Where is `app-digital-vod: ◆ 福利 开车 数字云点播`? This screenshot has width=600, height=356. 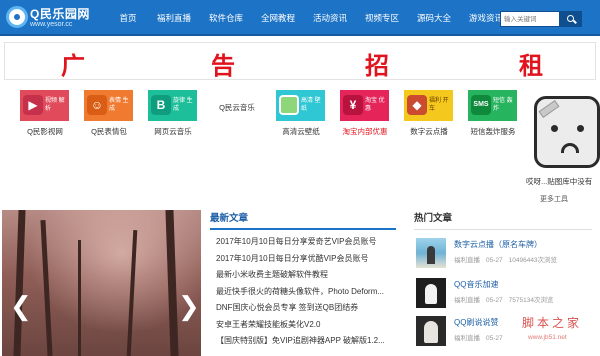 app-digital-vod: ◆ 福利 开车 数字云点播 is located at coordinates (429, 114).